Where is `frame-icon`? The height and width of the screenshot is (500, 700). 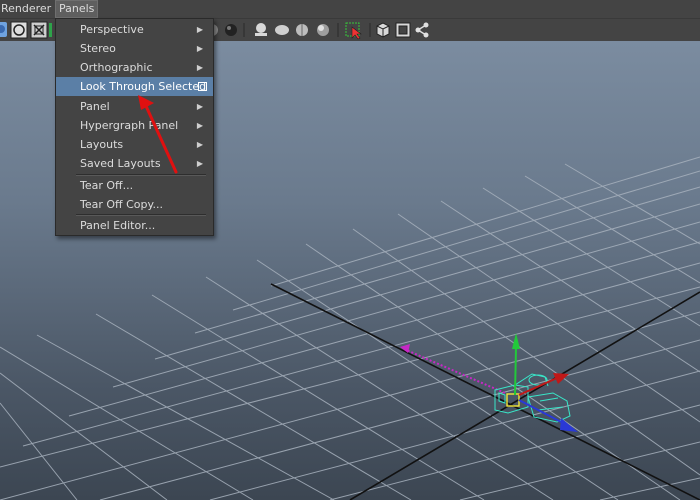
frame-icon is located at coordinates (403, 30).